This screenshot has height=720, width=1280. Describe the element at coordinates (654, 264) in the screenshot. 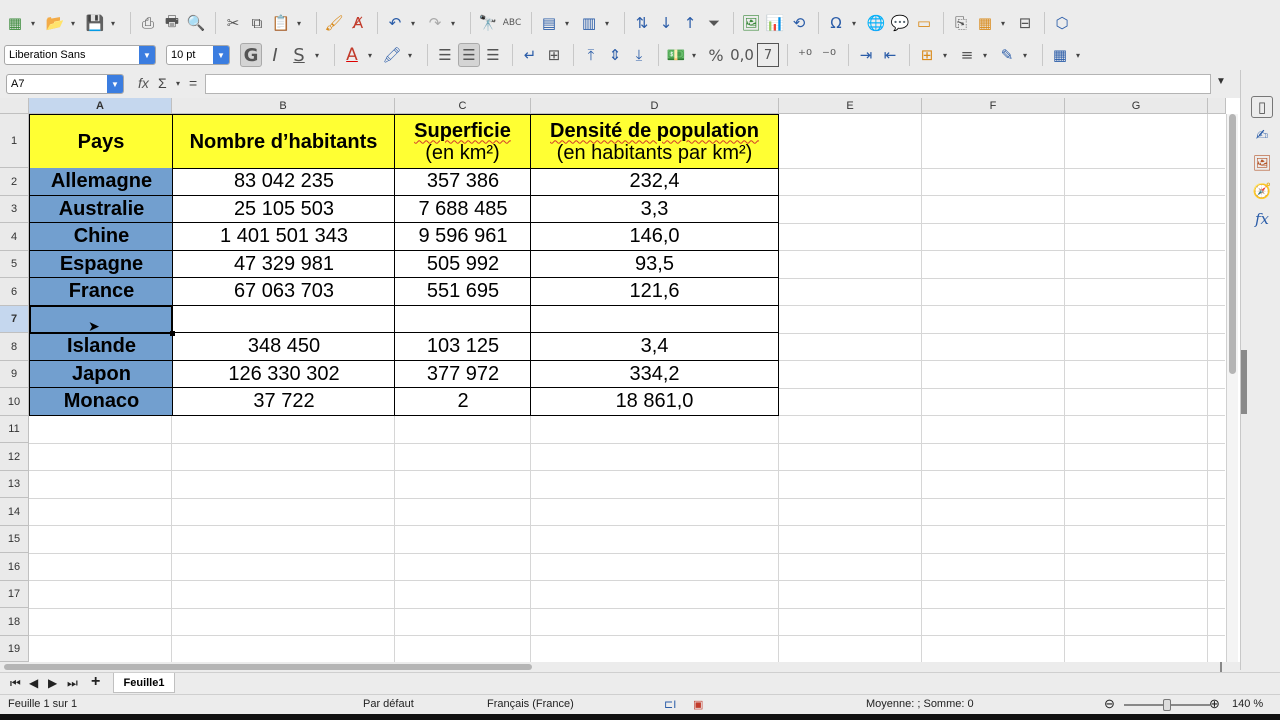

I see `cell-densite: 93,5` at that location.